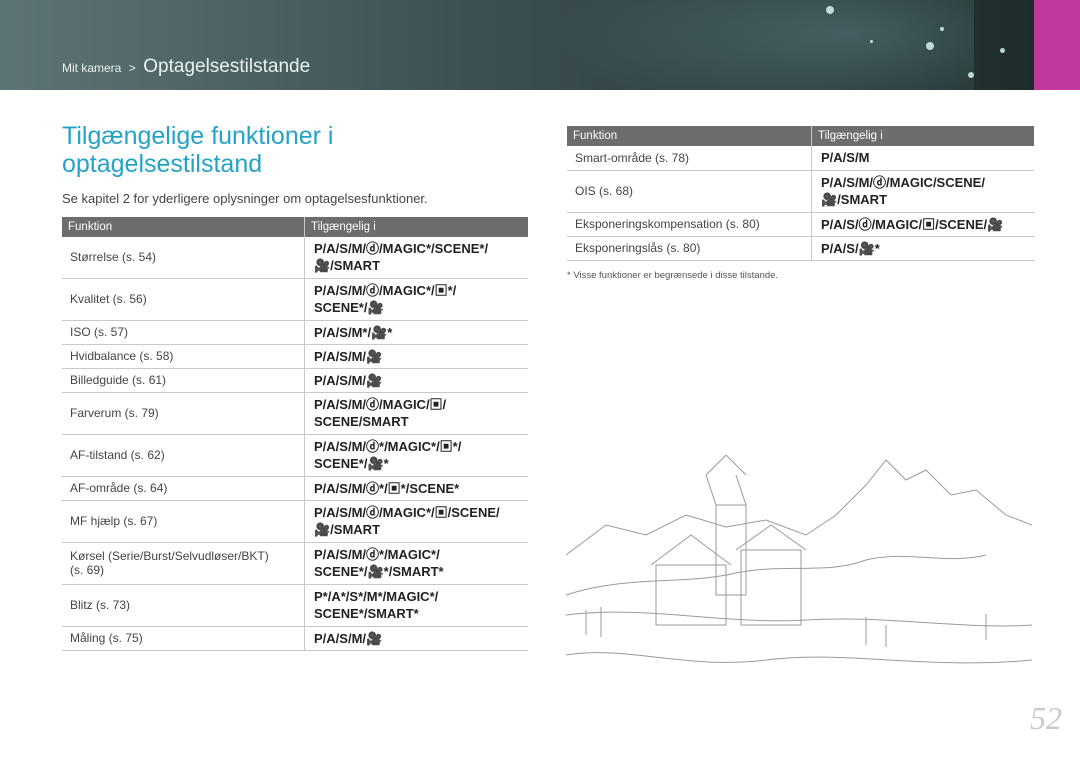 Image resolution: width=1080 pixels, height=765 pixels. I want to click on table-row: Smart-område (s. 78) P/A/S/M, so click(800, 158).